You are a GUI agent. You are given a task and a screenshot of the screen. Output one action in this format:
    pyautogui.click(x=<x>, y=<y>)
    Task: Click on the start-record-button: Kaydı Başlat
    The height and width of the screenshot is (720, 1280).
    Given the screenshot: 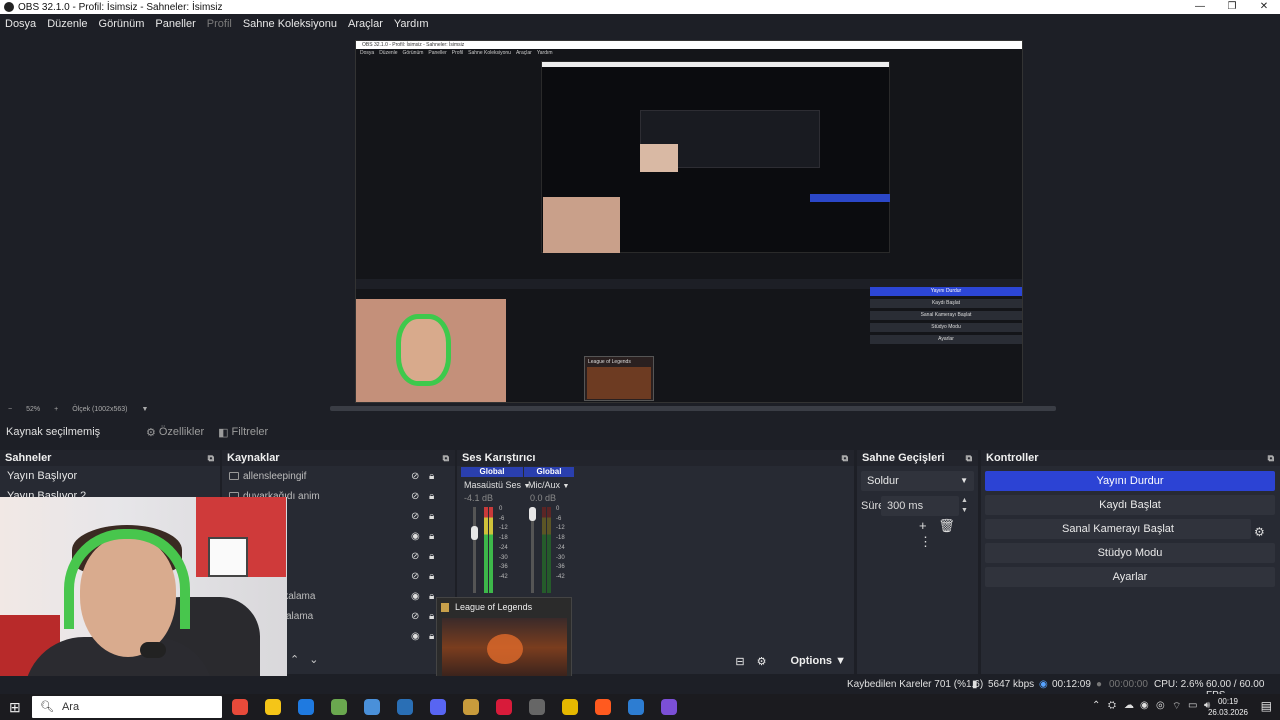 What is the action you would take?
    pyautogui.click(x=1130, y=505)
    